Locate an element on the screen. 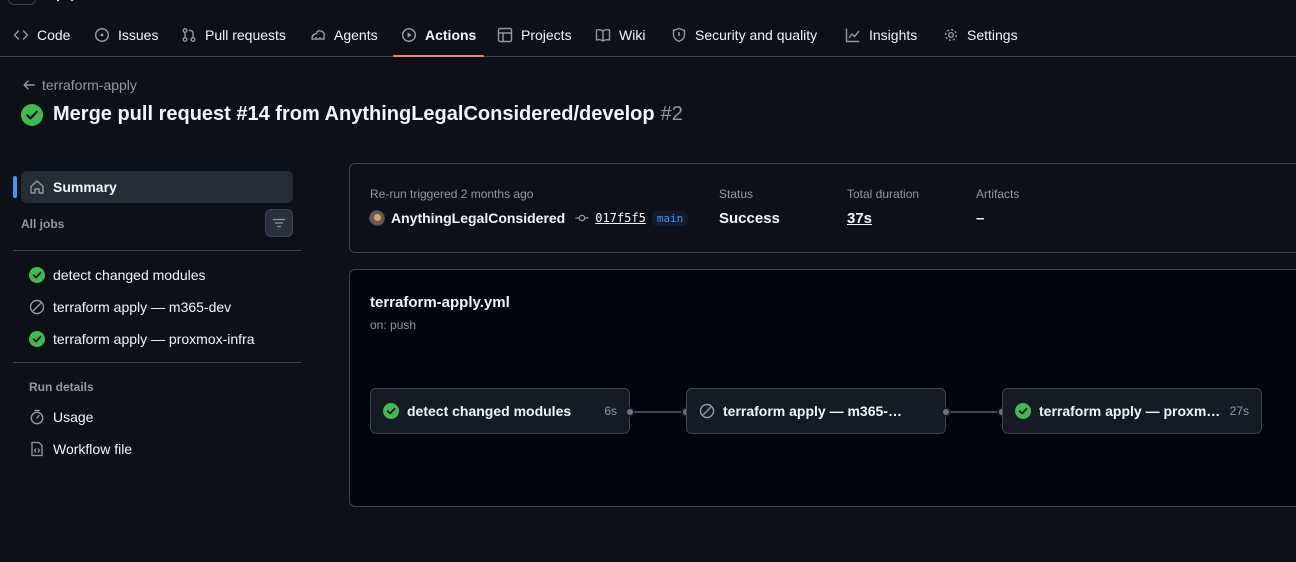  trigger-text: Re-run triggered 2 months ago is located at coordinates (452, 194).